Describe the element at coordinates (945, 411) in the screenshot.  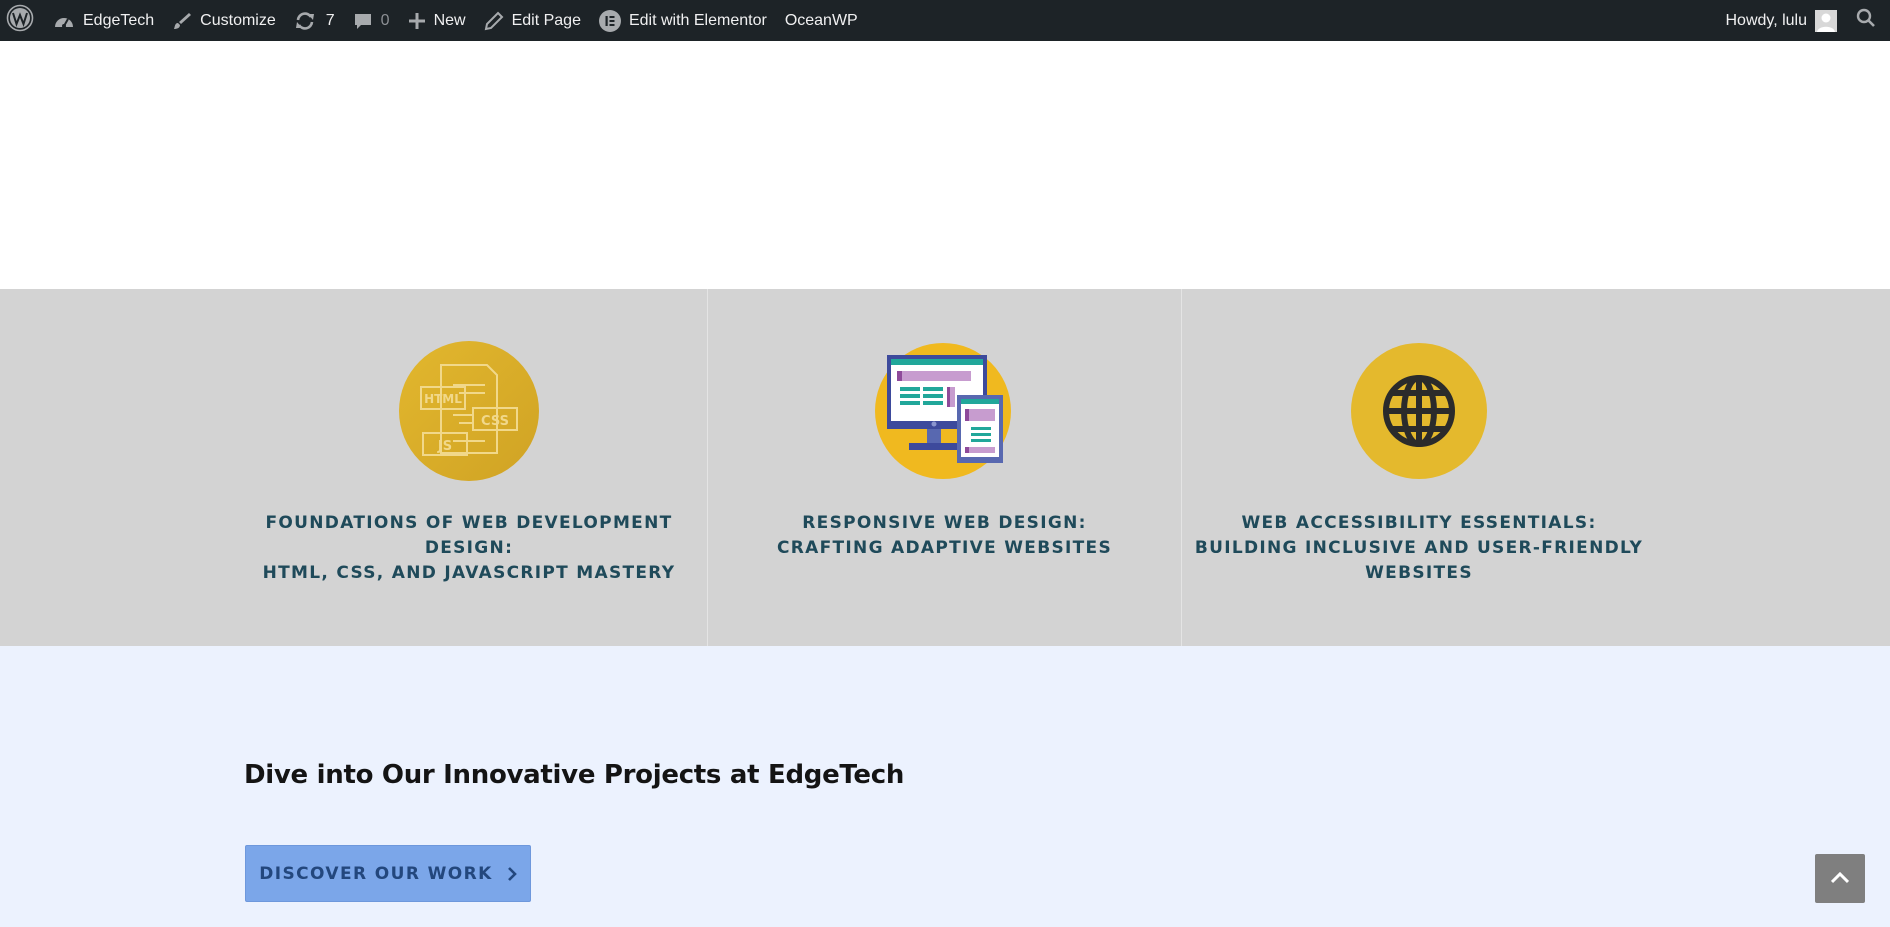
I see `responsive-devices-icon` at that location.